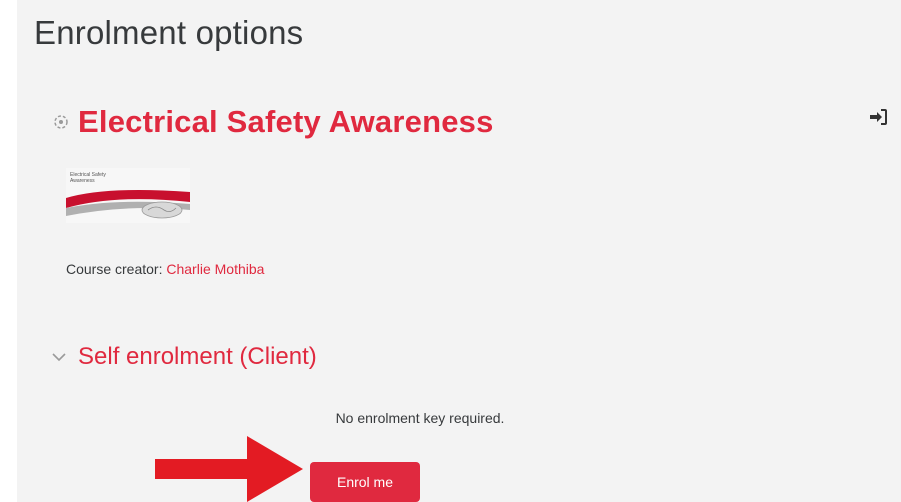 This screenshot has height=502, width=901. I want to click on enrol-icon, so click(878, 117).